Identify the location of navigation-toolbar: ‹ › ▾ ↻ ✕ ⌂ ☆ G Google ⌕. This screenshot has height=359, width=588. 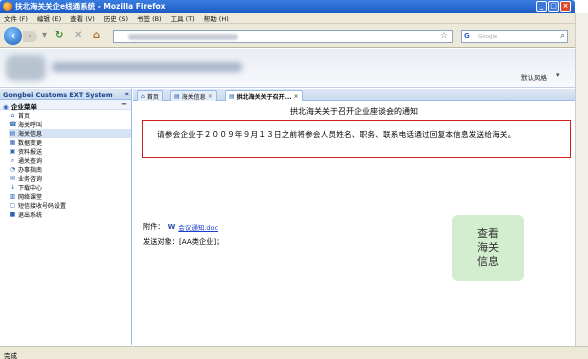
(287, 36).